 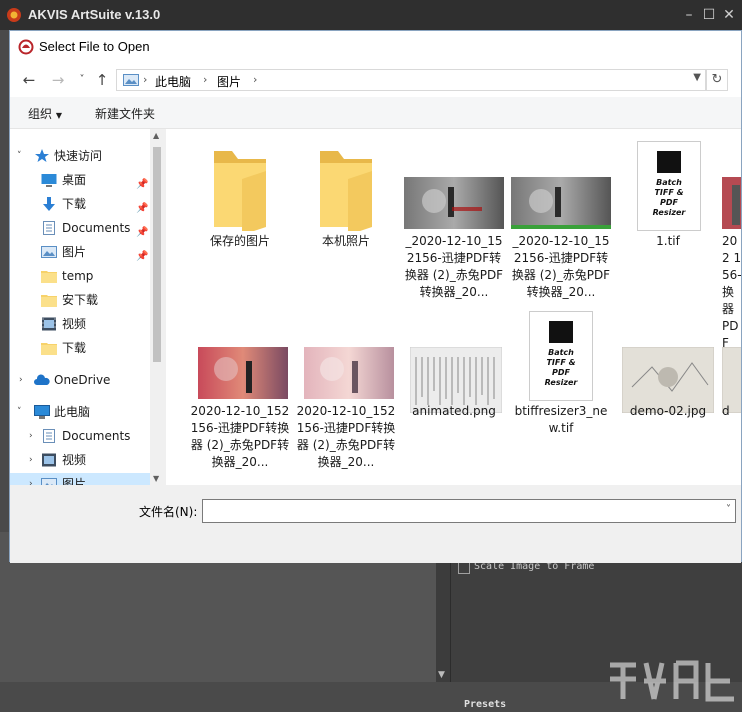 I want to click on breadcrumb-this-pc: 此电脑, so click(x=173, y=81).